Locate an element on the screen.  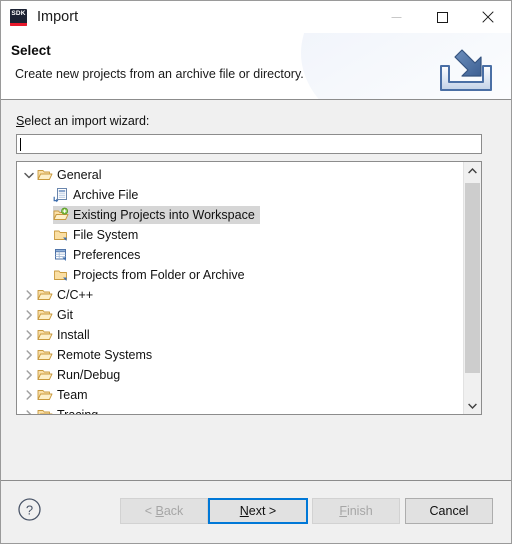
tree-item-label: Preferences is located at coordinates (107, 255).